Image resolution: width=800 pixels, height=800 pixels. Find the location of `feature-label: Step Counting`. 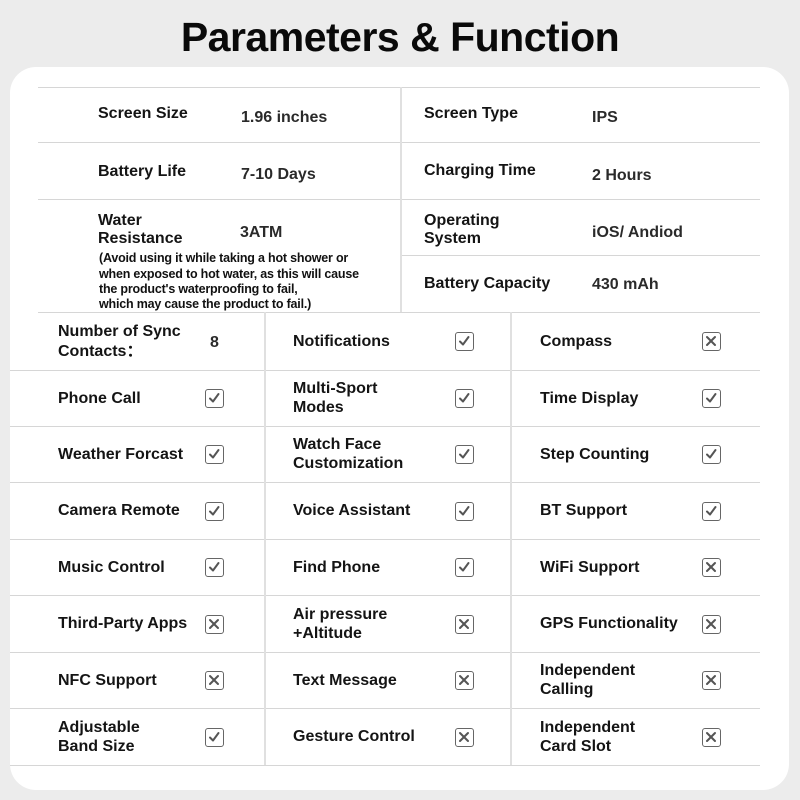

feature-label: Step Counting is located at coordinates (595, 454).